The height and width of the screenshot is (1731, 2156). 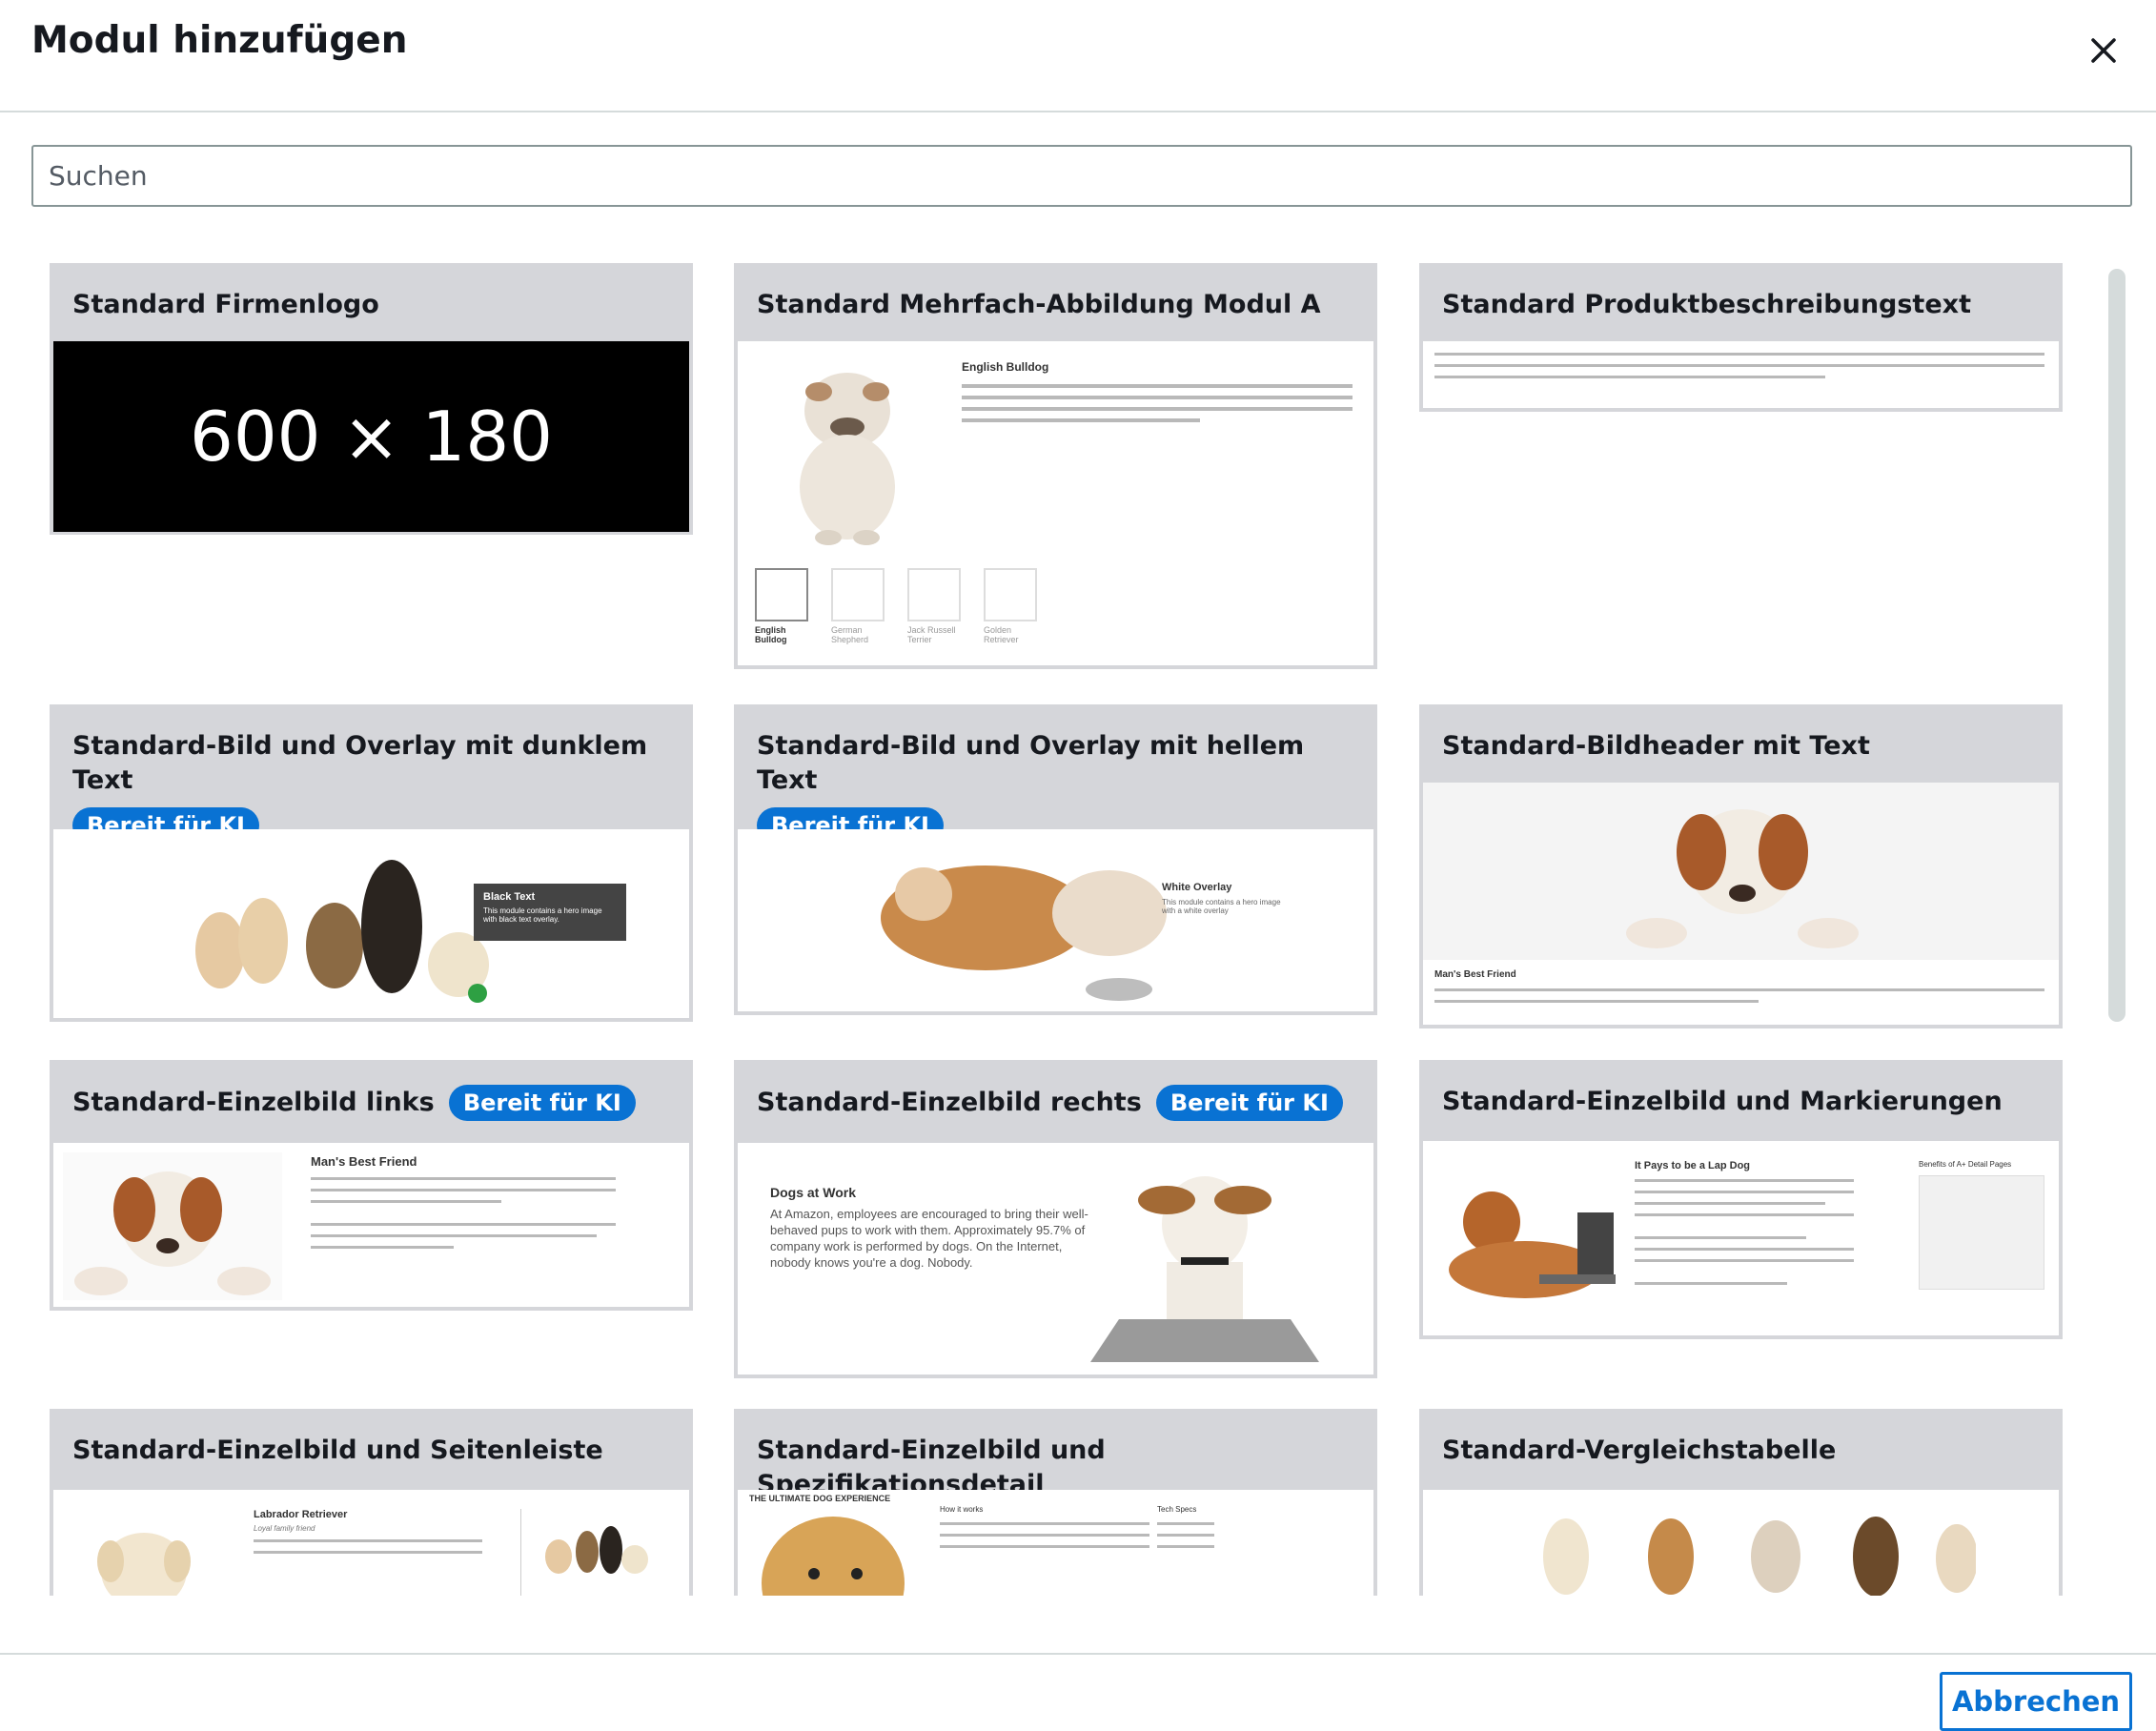 I want to click on card-header: Standard-Einzelbild und Seitenleiste, so click(x=371, y=1451).